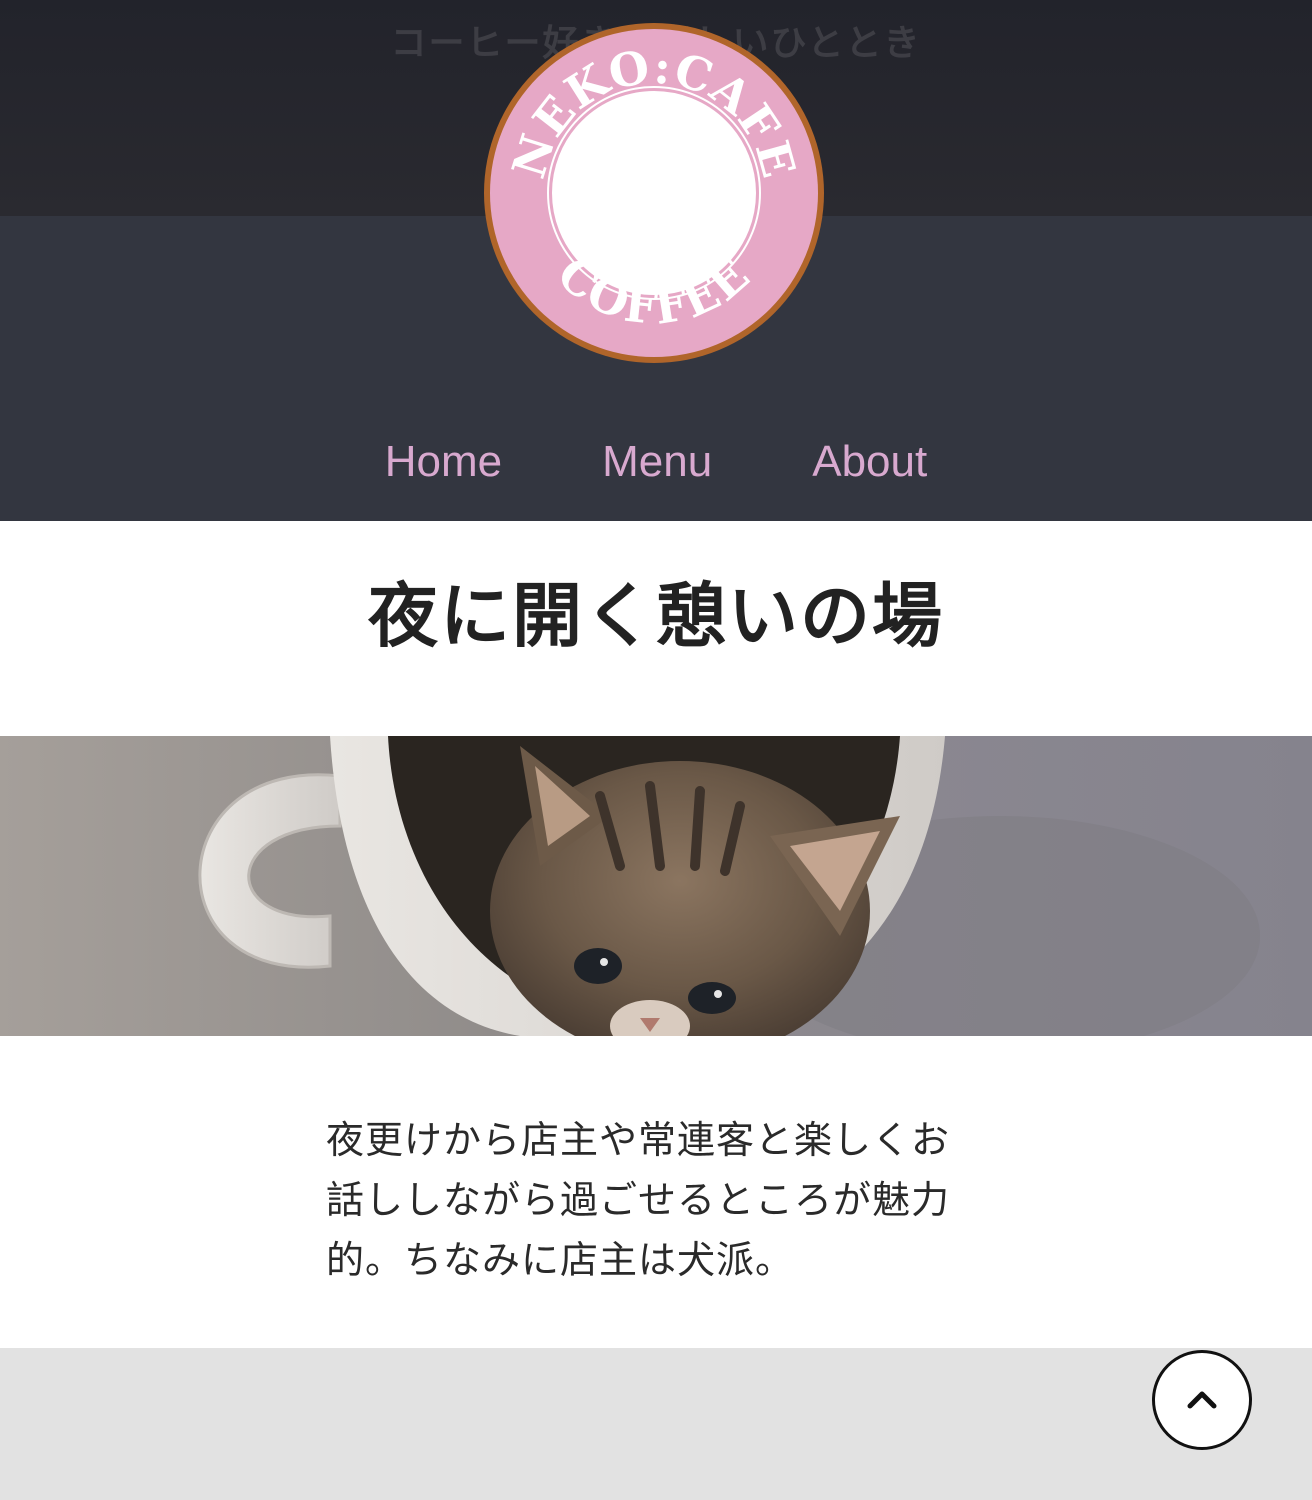  Describe the element at coordinates (638, 1140) in the screenshot. I see `intro-line: 夜更けから店主や常連客と楽しくお` at that location.